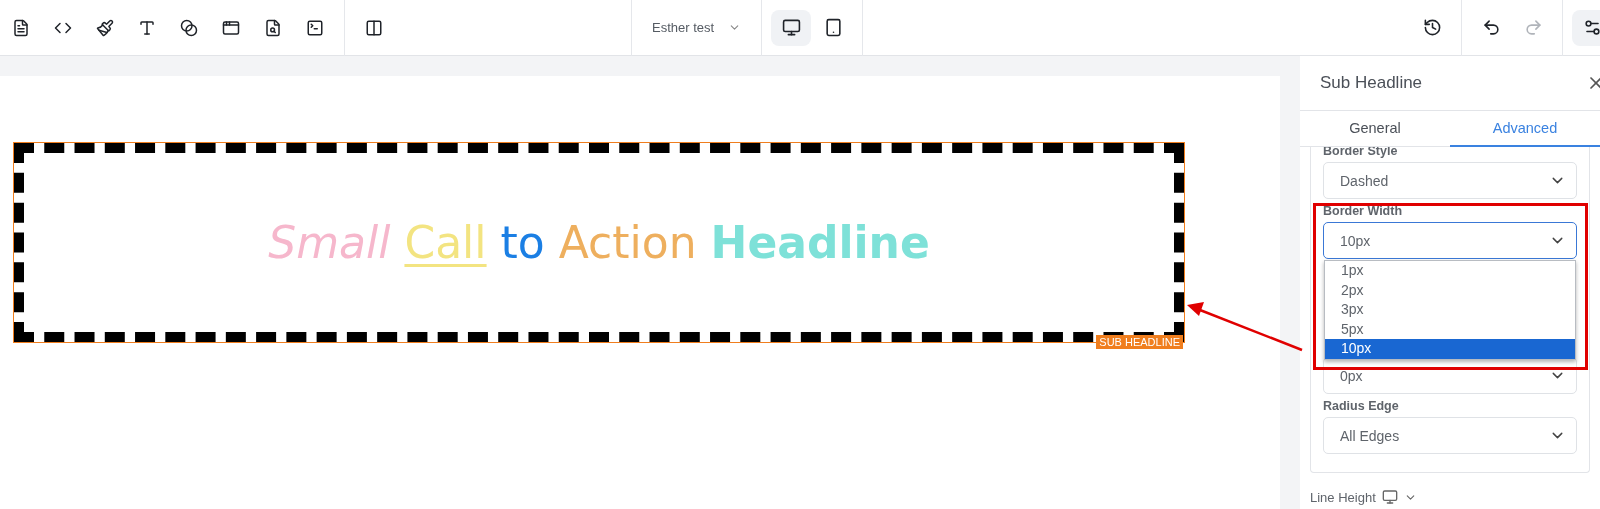 The height and width of the screenshot is (509, 1600). Describe the element at coordinates (1525, 129) in the screenshot. I see `panel-tab: Advanced` at that location.